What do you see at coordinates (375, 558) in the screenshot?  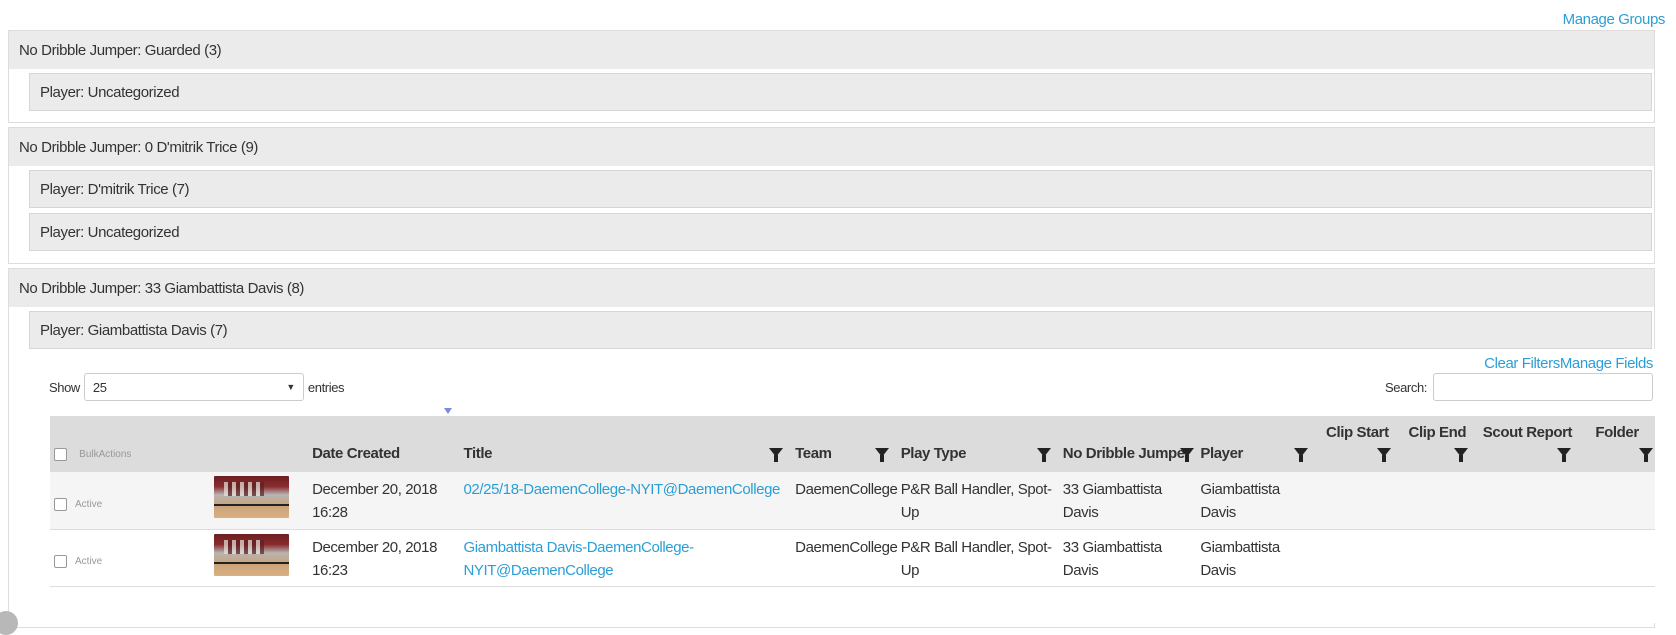 I see `date-cell: December 20, 2018 16:23` at bounding box center [375, 558].